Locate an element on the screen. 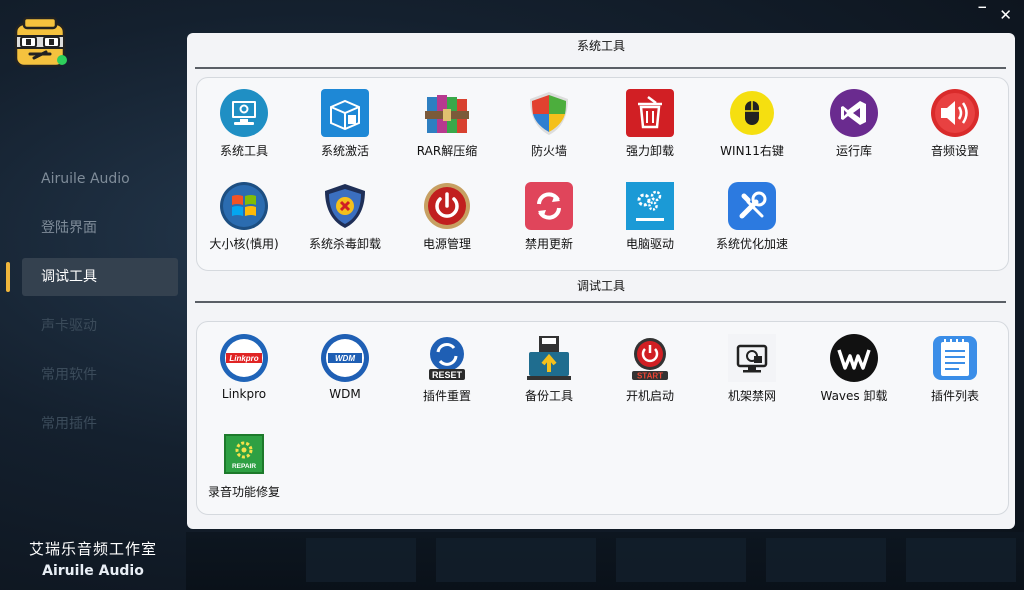 This screenshot has width=1024, height=590. network-lock-icon is located at coordinates (752, 358).